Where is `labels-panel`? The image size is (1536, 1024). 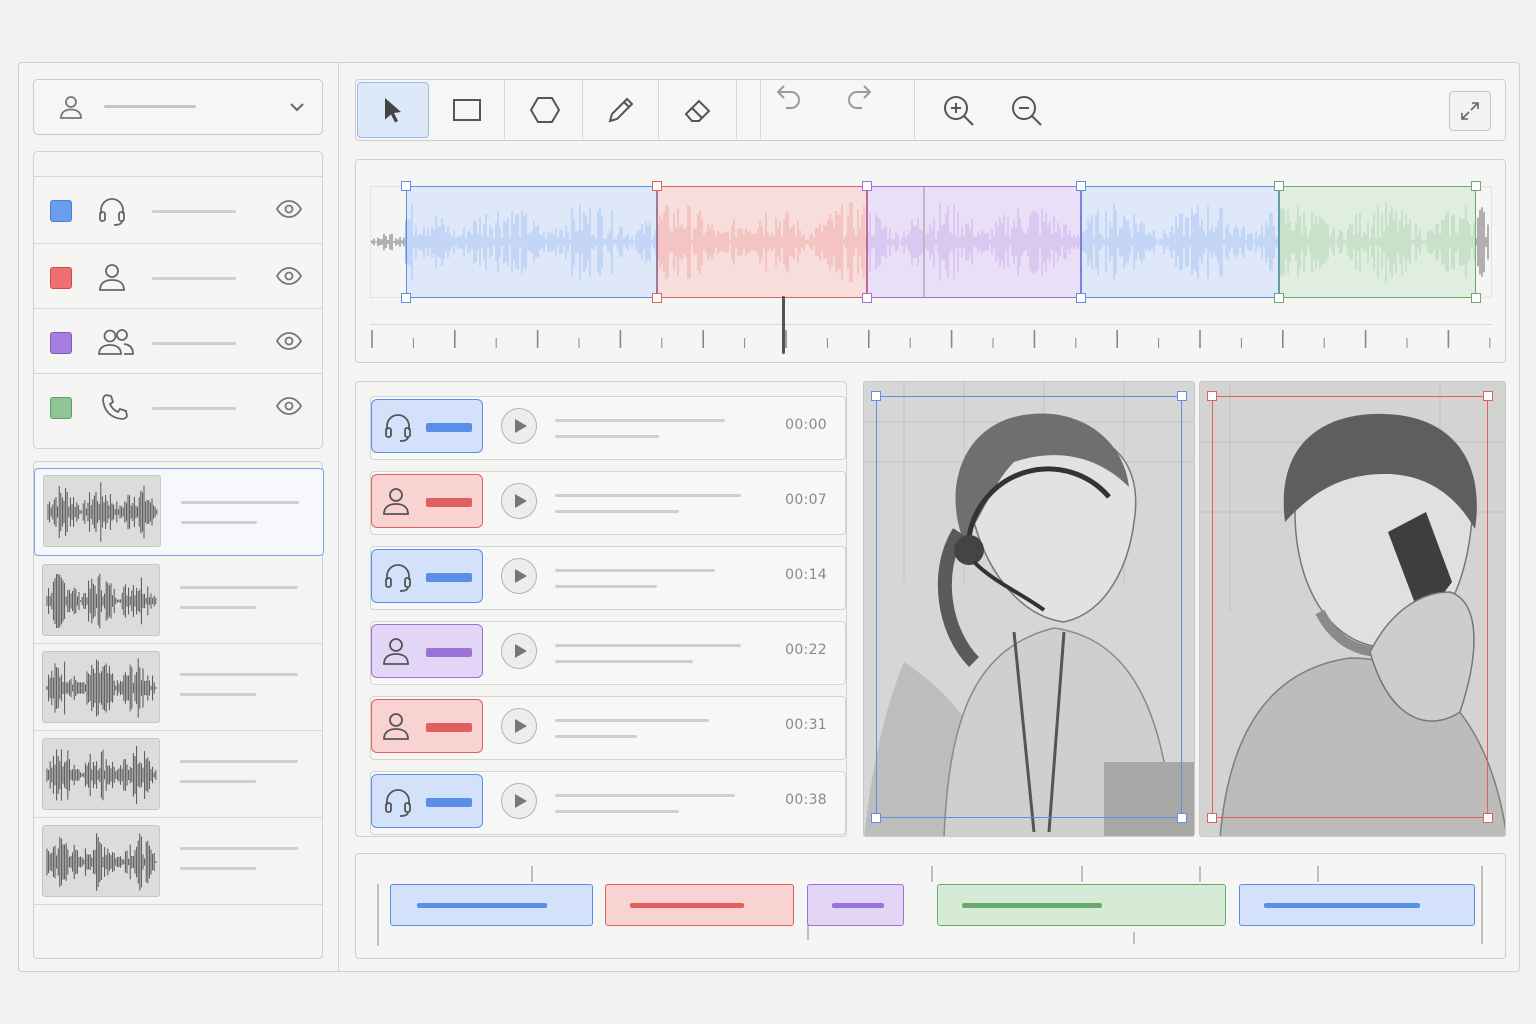
labels-panel is located at coordinates (178, 300).